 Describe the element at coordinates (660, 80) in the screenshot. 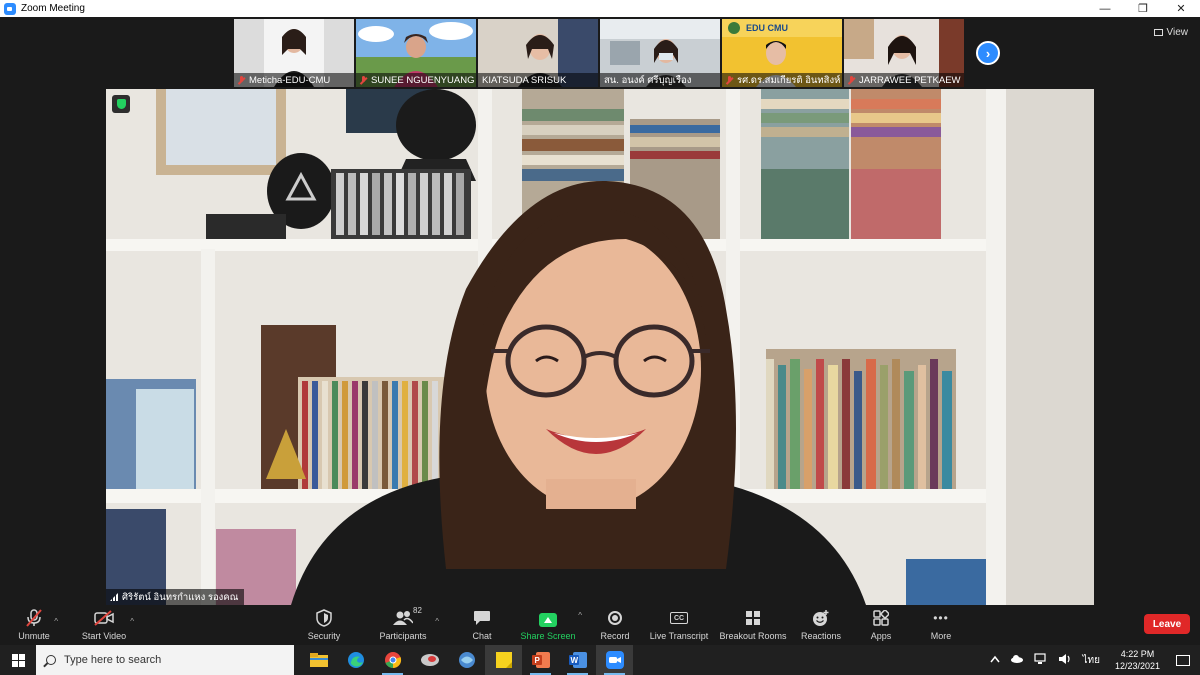

I see `participant-name-label: สน. อนงค์ ศรีบุญเรือง` at that location.